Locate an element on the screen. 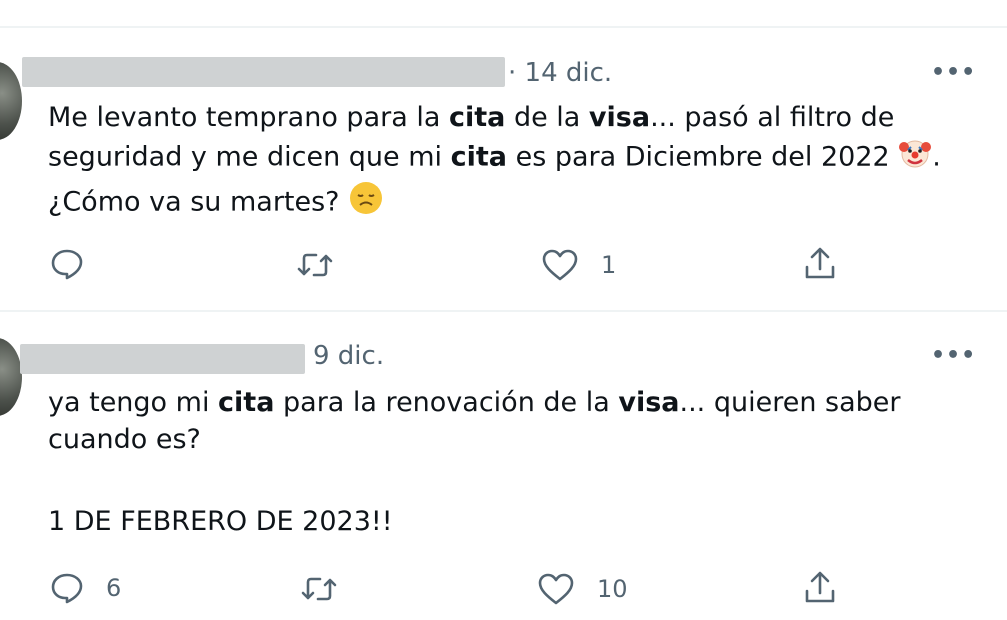 Image resolution: width=1007 pixels, height=620 pixels. reply-button: 6 is located at coordinates (85, 588).